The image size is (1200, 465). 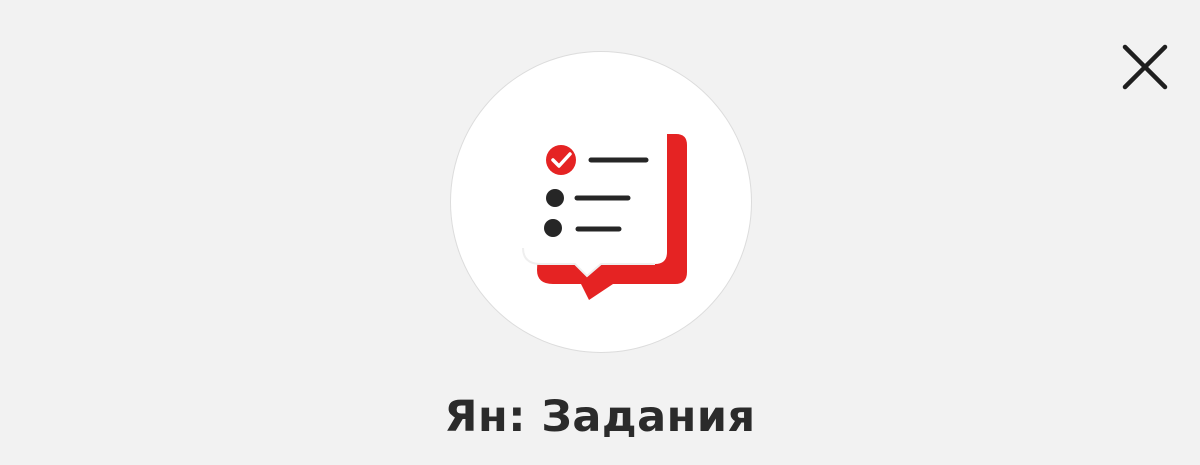 What do you see at coordinates (604, 208) in the screenshot?
I see `tasks-checklist-icon` at bounding box center [604, 208].